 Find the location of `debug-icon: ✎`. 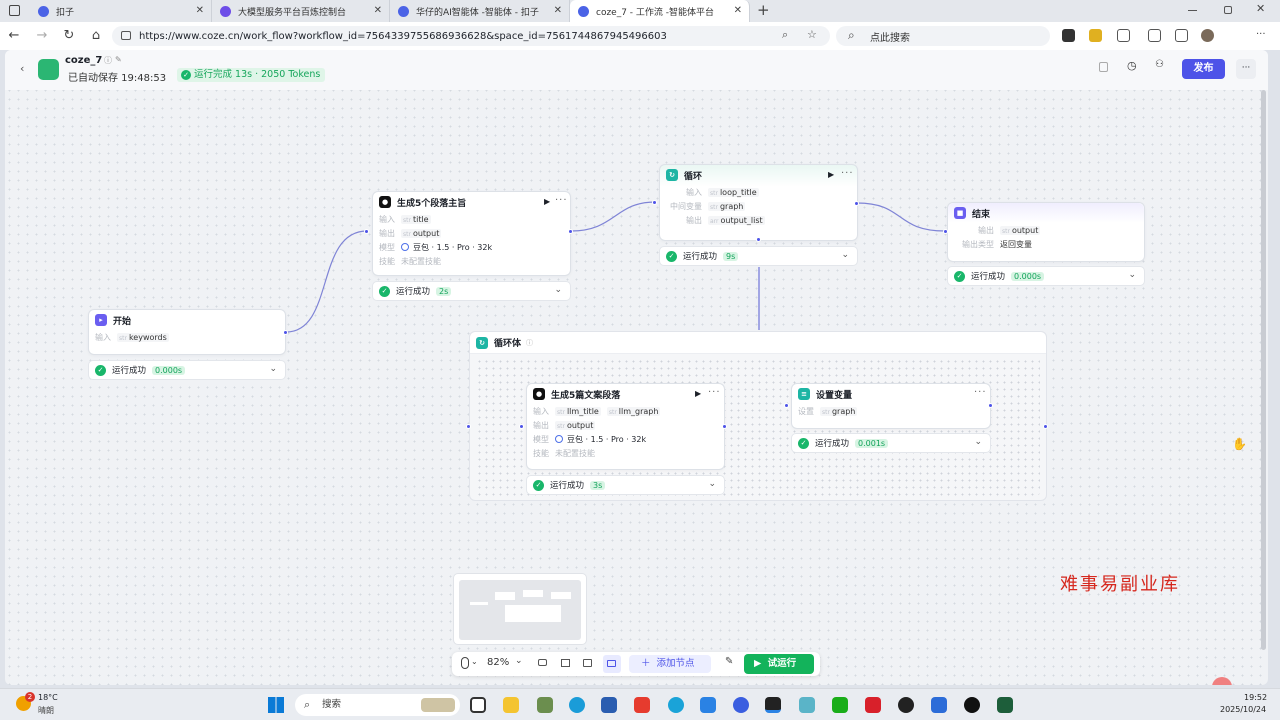

debug-icon: ✎ is located at coordinates (729, 661).